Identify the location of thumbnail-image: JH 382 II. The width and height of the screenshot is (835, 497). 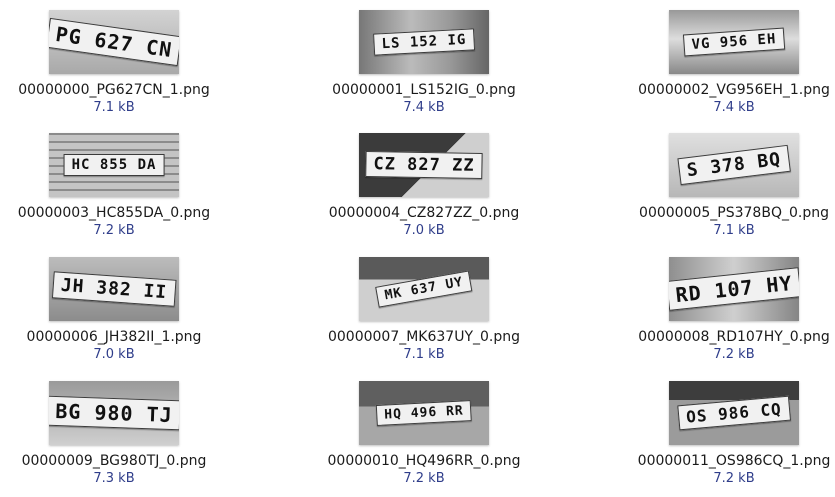
(114, 289).